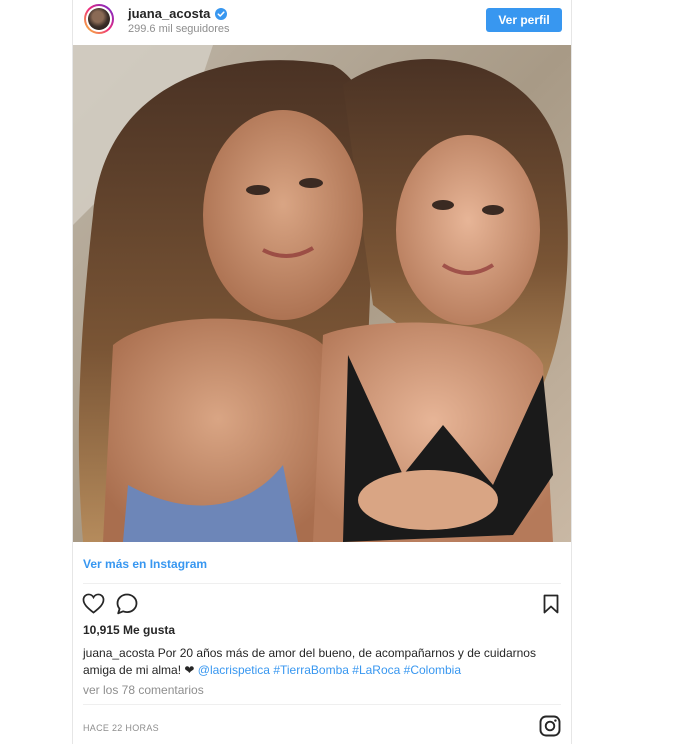  What do you see at coordinates (322, 604) in the screenshot?
I see `action-bar` at bounding box center [322, 604].